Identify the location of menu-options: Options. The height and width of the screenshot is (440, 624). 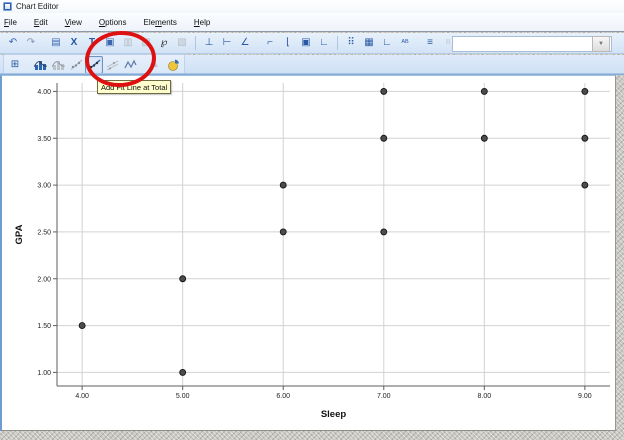
(113, 22).